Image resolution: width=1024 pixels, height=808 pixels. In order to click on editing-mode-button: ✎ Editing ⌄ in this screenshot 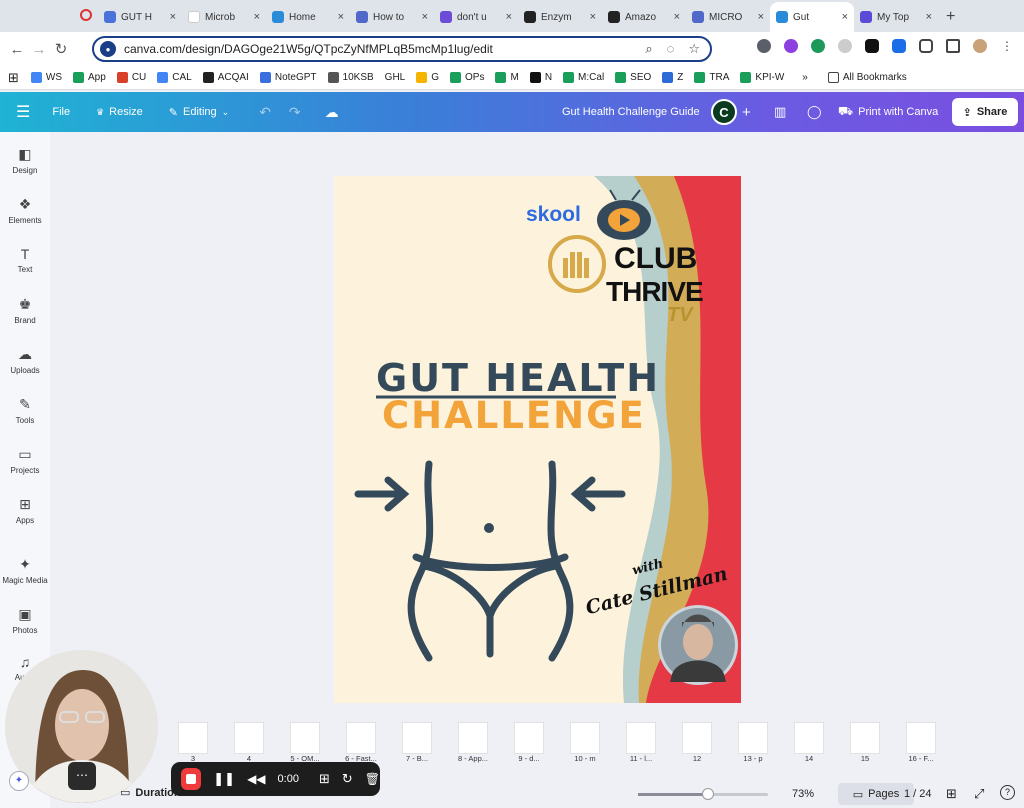, I will do `click(199, 112)`.